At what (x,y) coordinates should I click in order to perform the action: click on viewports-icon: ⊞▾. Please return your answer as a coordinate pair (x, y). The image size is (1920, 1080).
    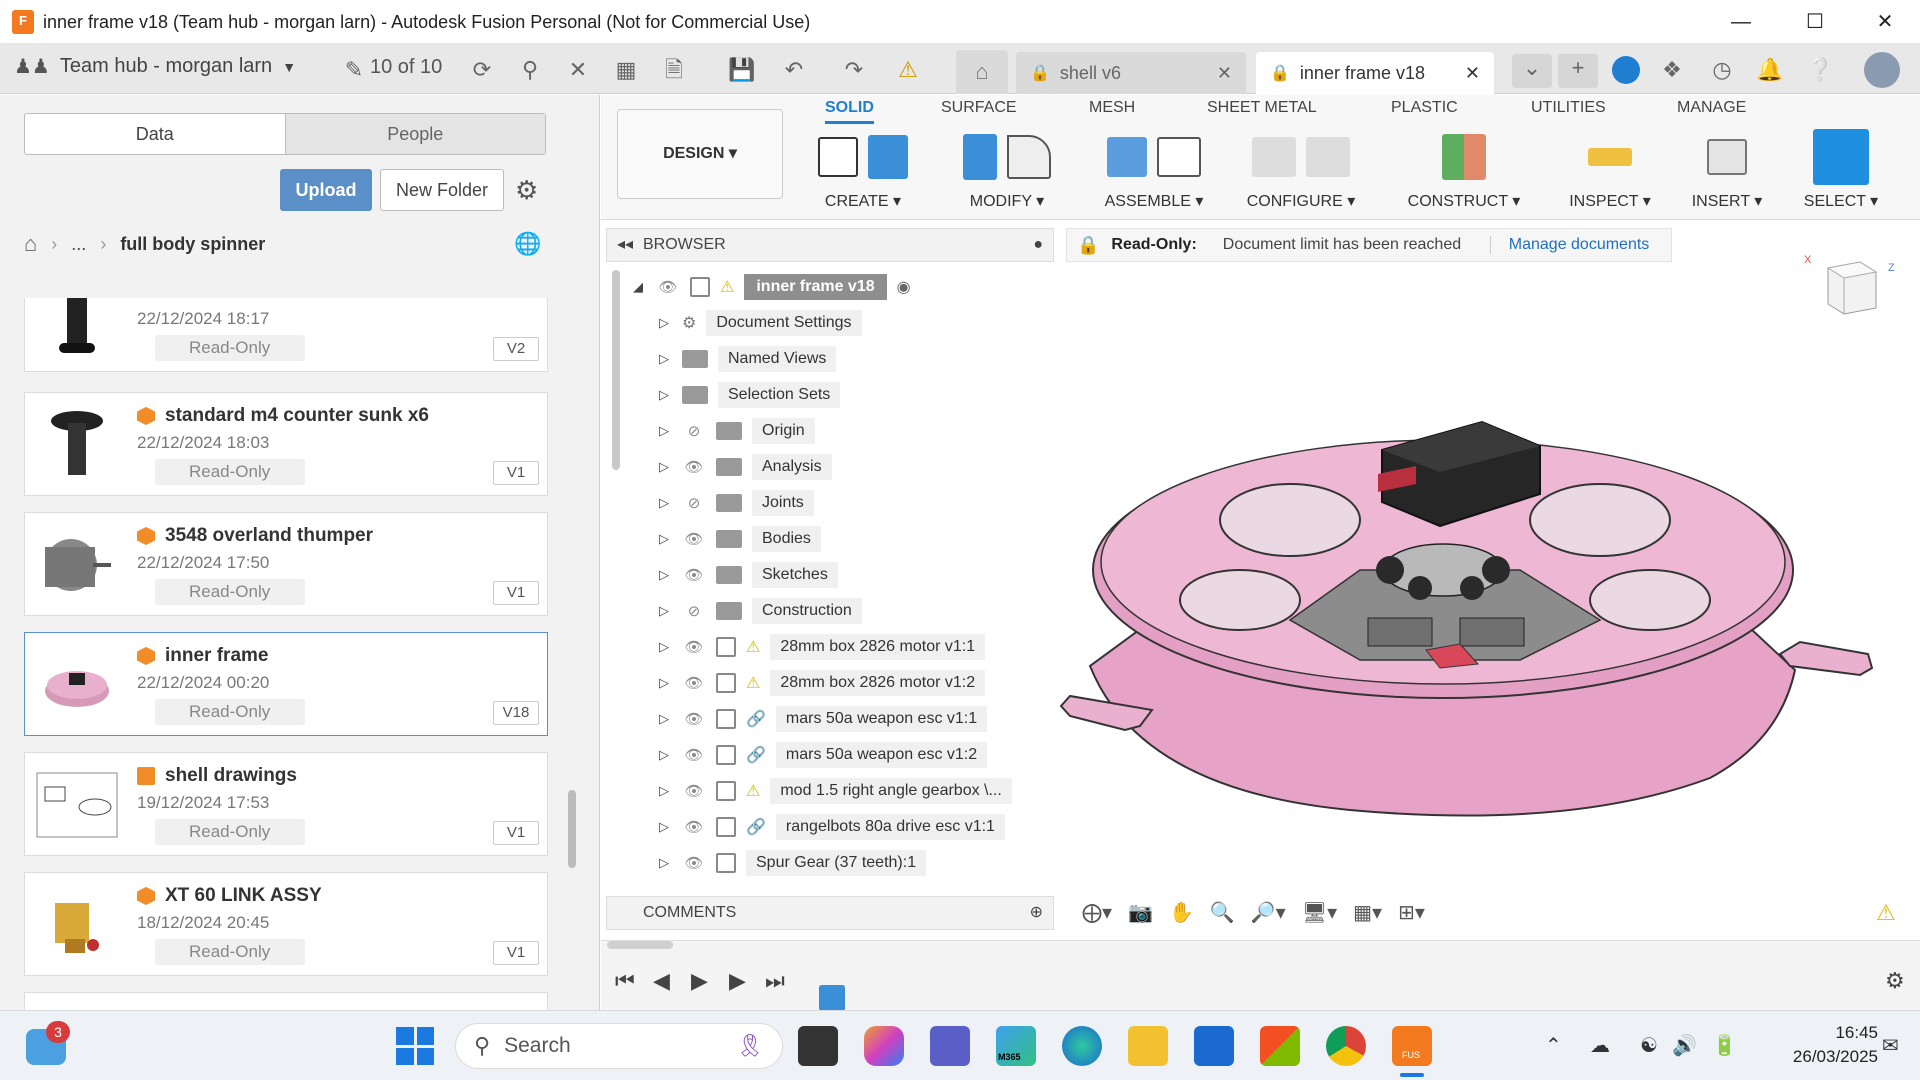
    Looking at the image, I should click on (1411, 912).